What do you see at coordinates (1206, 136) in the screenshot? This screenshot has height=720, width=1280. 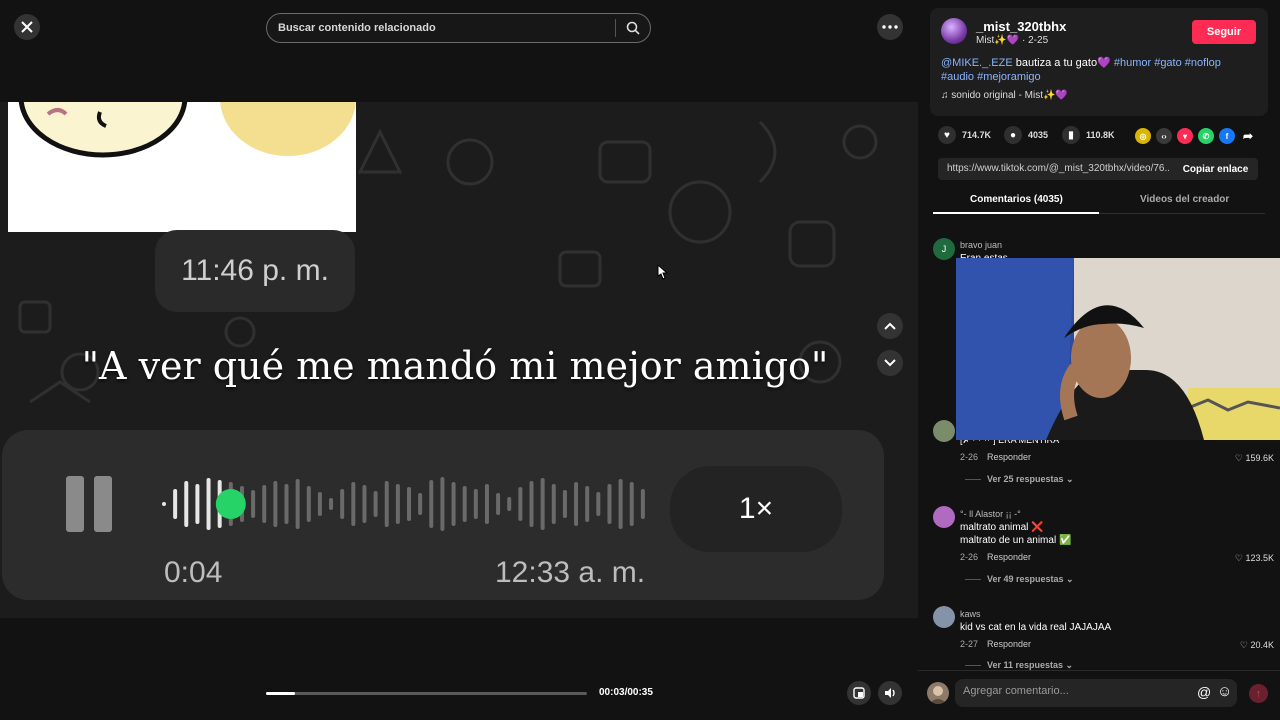 I see `whatsapp-icon: ✆` at bounding box center [1206, 136].